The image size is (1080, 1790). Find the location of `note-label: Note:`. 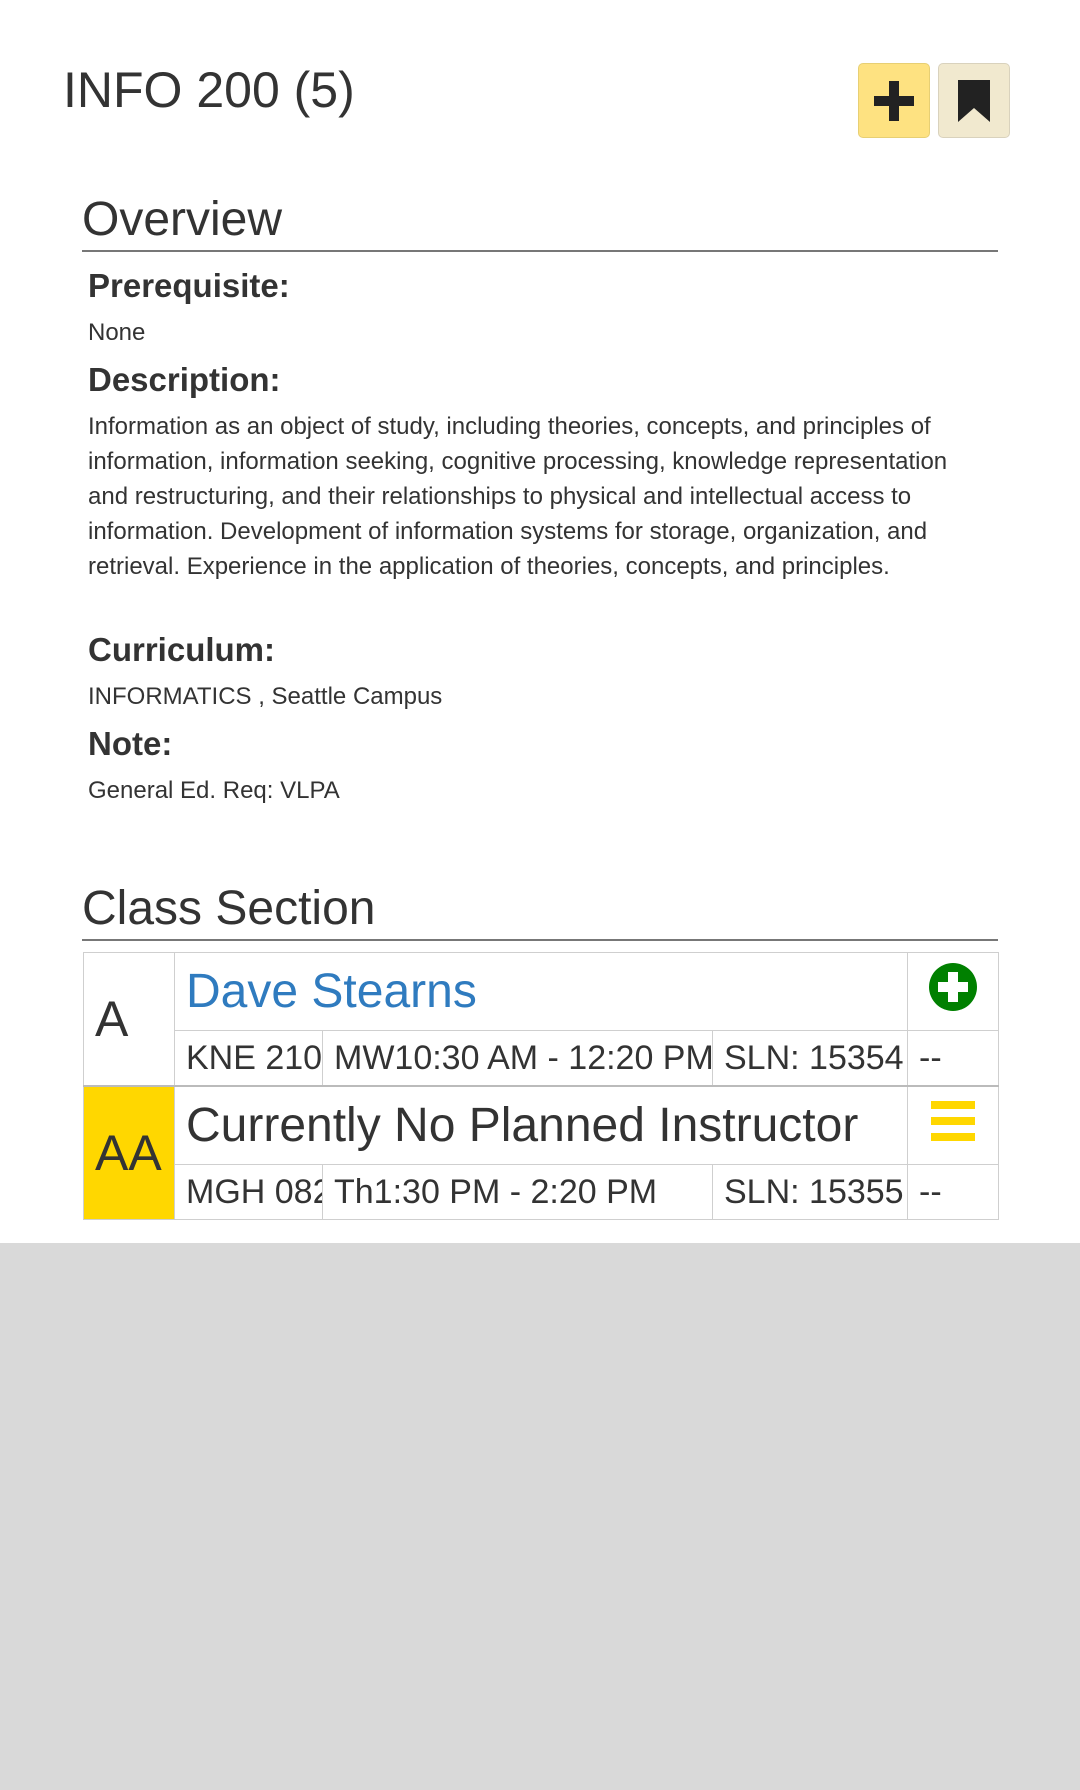

note-label: Note: is located at coordinates (130, 743).